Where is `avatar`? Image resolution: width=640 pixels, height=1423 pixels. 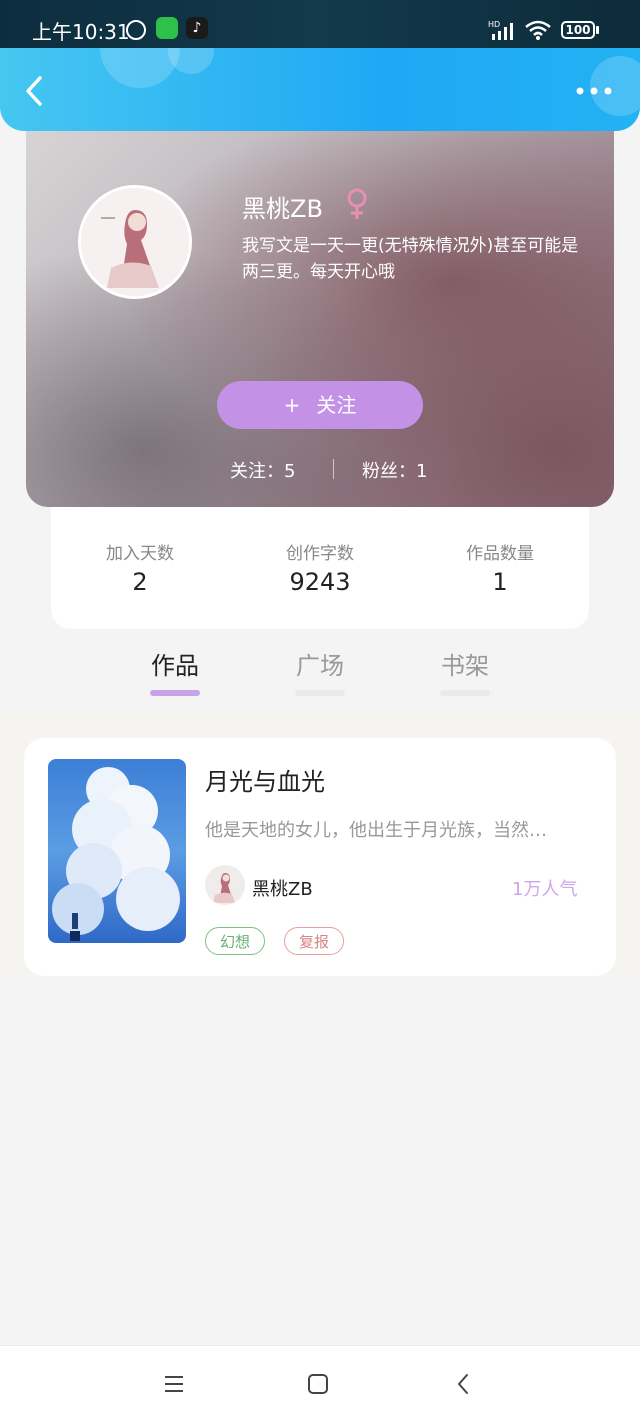
avatar is located at coordinates (135, 242).